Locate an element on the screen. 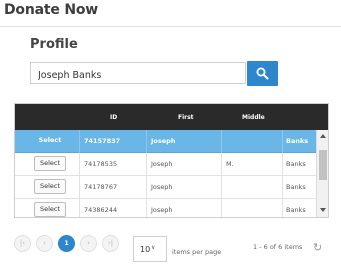  page-button-current: 1 is located at coordinates (66, 243).